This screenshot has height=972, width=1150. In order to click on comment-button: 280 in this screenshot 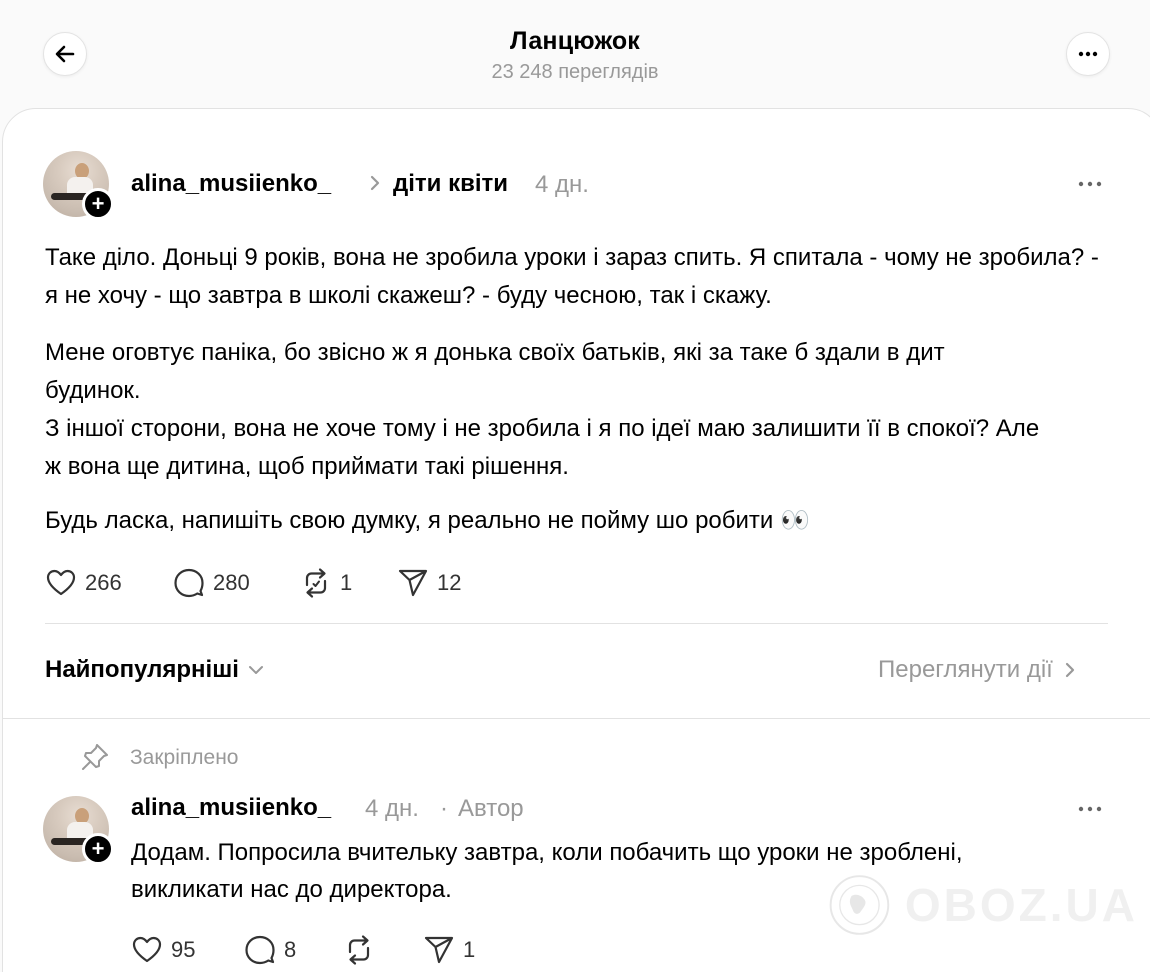, I will do `click(211, 583)`.